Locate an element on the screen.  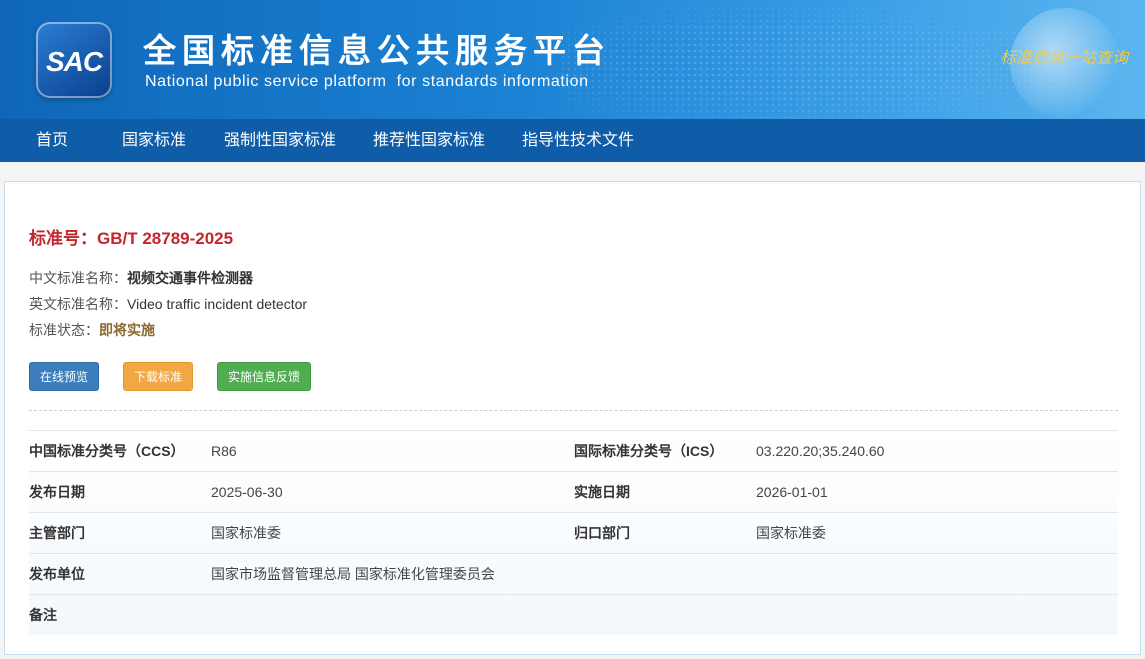
en-name-line: 英文标准名称：Video traffic incident detector is located at coordinates (168, 304).